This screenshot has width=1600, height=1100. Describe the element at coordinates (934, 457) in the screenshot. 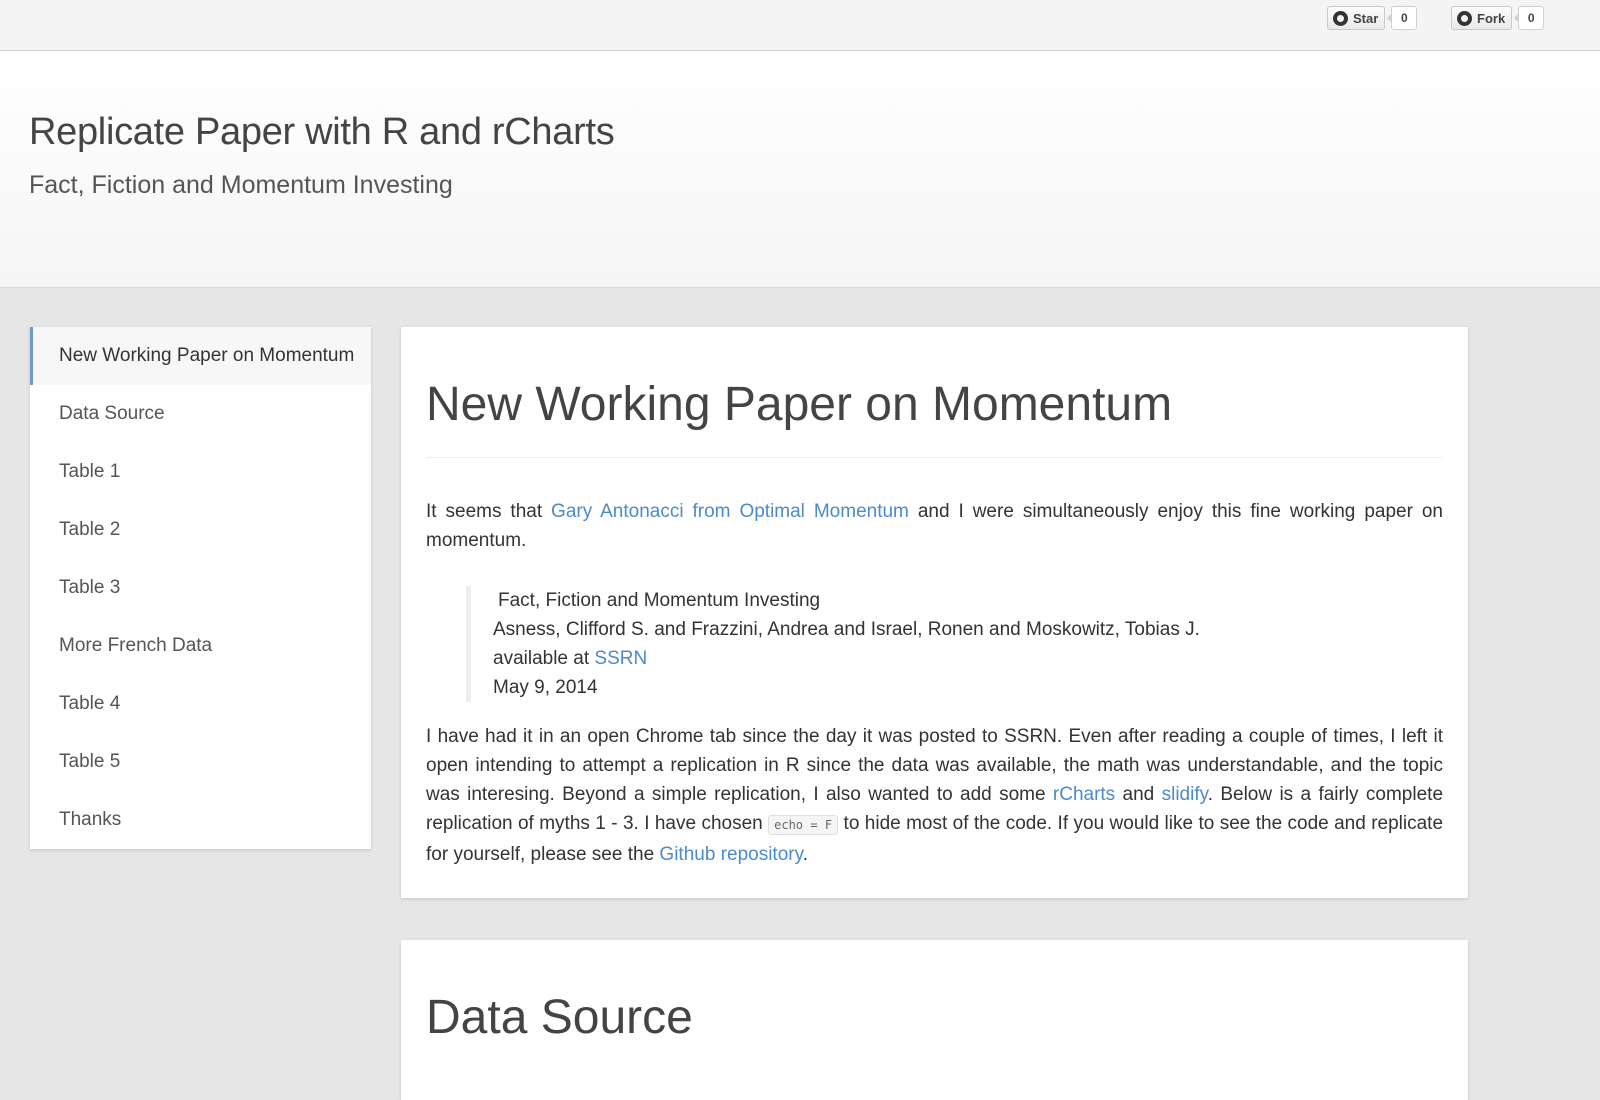

I see `heading-divider` at that location.